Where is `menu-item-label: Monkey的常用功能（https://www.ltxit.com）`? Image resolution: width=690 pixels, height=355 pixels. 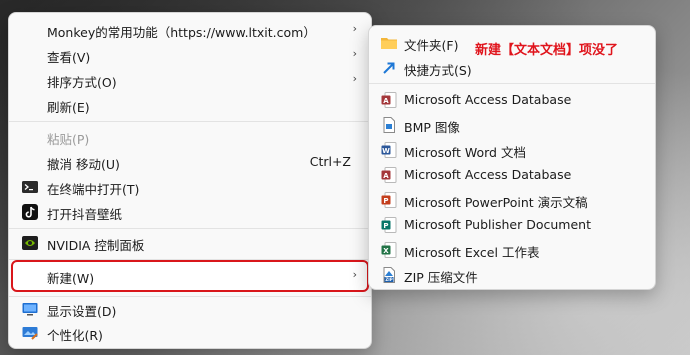 menu-item-label: Monkey的常用功能（https://www.ltxit.com） is located at coordinates (181, 32).